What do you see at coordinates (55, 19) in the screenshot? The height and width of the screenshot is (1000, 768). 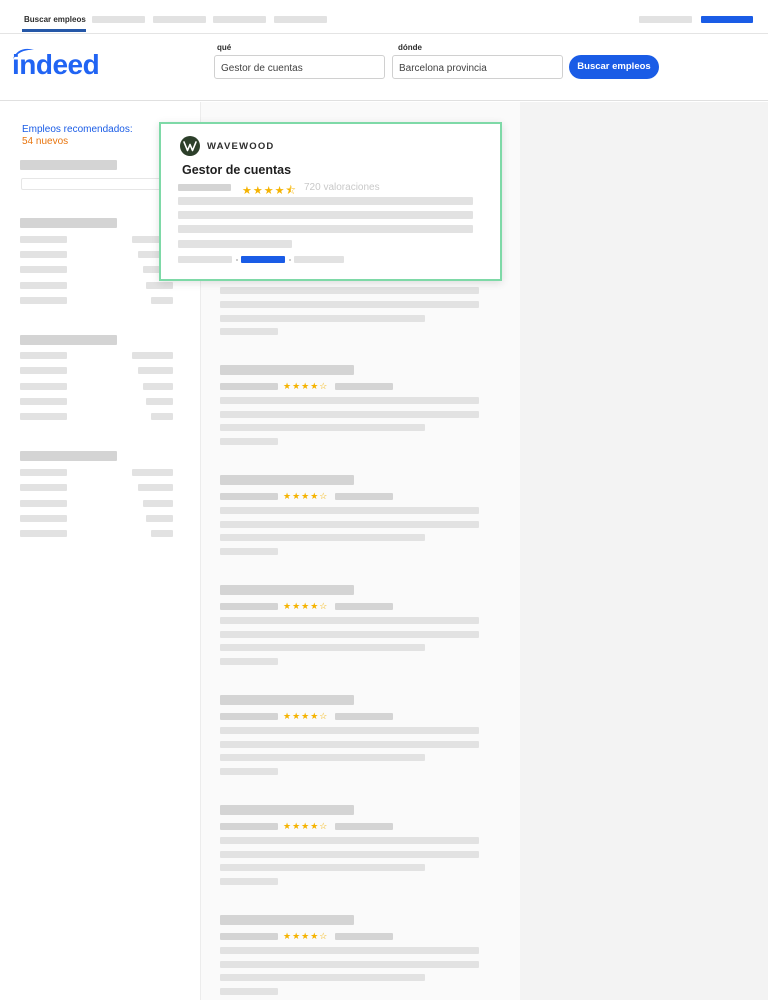 I see `tab-buscar-empleos: Buscar empleos` at bounding box center [55, 19].